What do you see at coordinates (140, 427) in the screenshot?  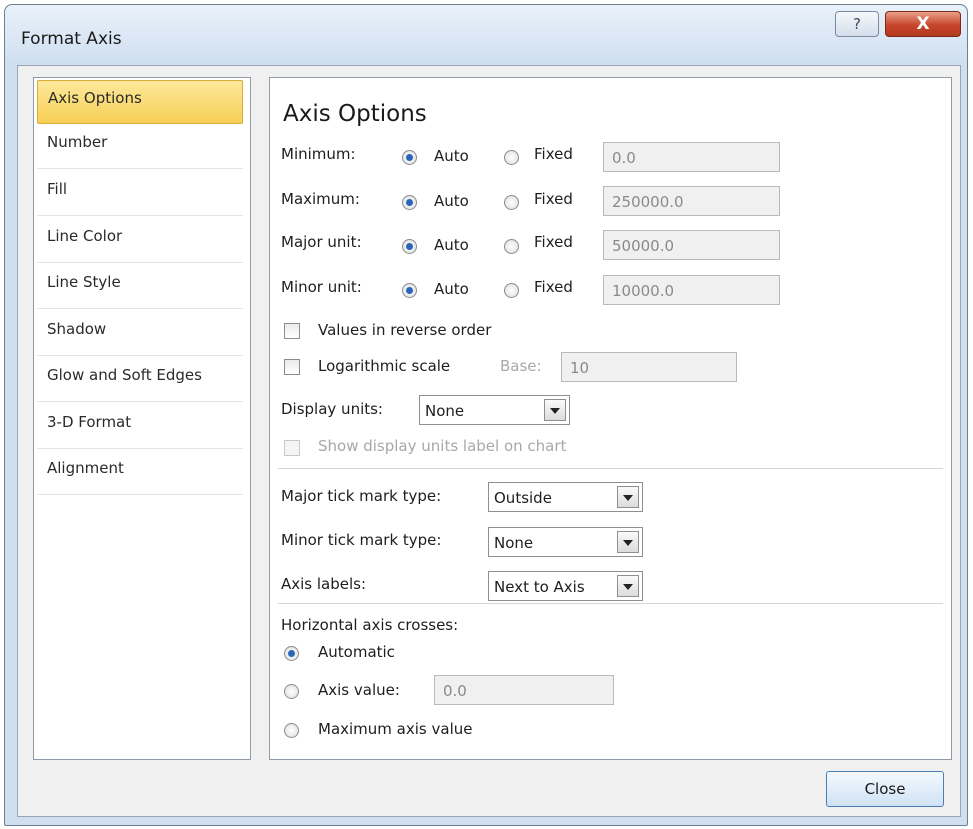 I see `nav-item-3d-format: 3-D Format` at bounding box center [140, 427].